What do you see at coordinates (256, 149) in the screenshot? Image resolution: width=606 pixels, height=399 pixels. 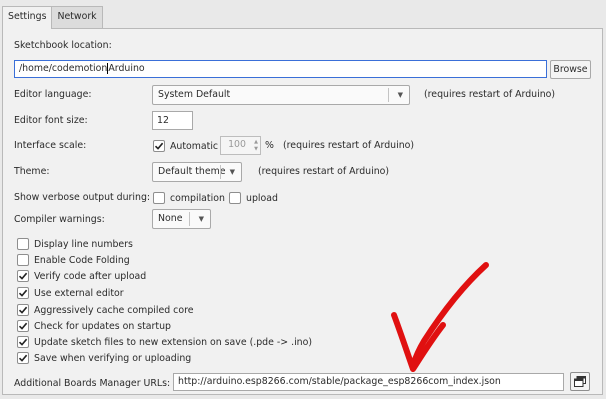 I see `spinner-down-icon: ▼` at bounding box center [256, 149].